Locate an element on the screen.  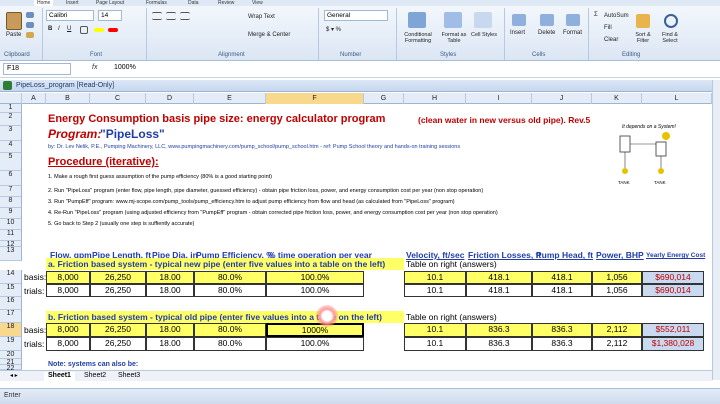
friction-cell: 836.3 is located at coordinates (499, 330).